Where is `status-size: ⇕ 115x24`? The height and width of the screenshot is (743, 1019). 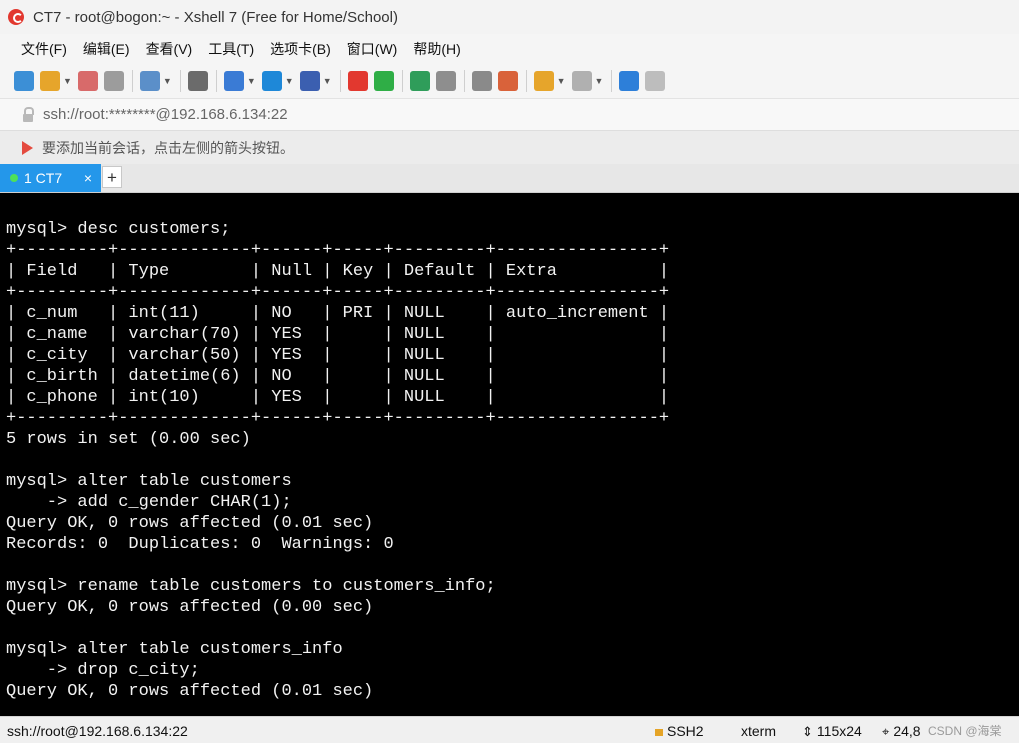 status-size: ⇕ 115x24 is located at coordinates (832, 731).